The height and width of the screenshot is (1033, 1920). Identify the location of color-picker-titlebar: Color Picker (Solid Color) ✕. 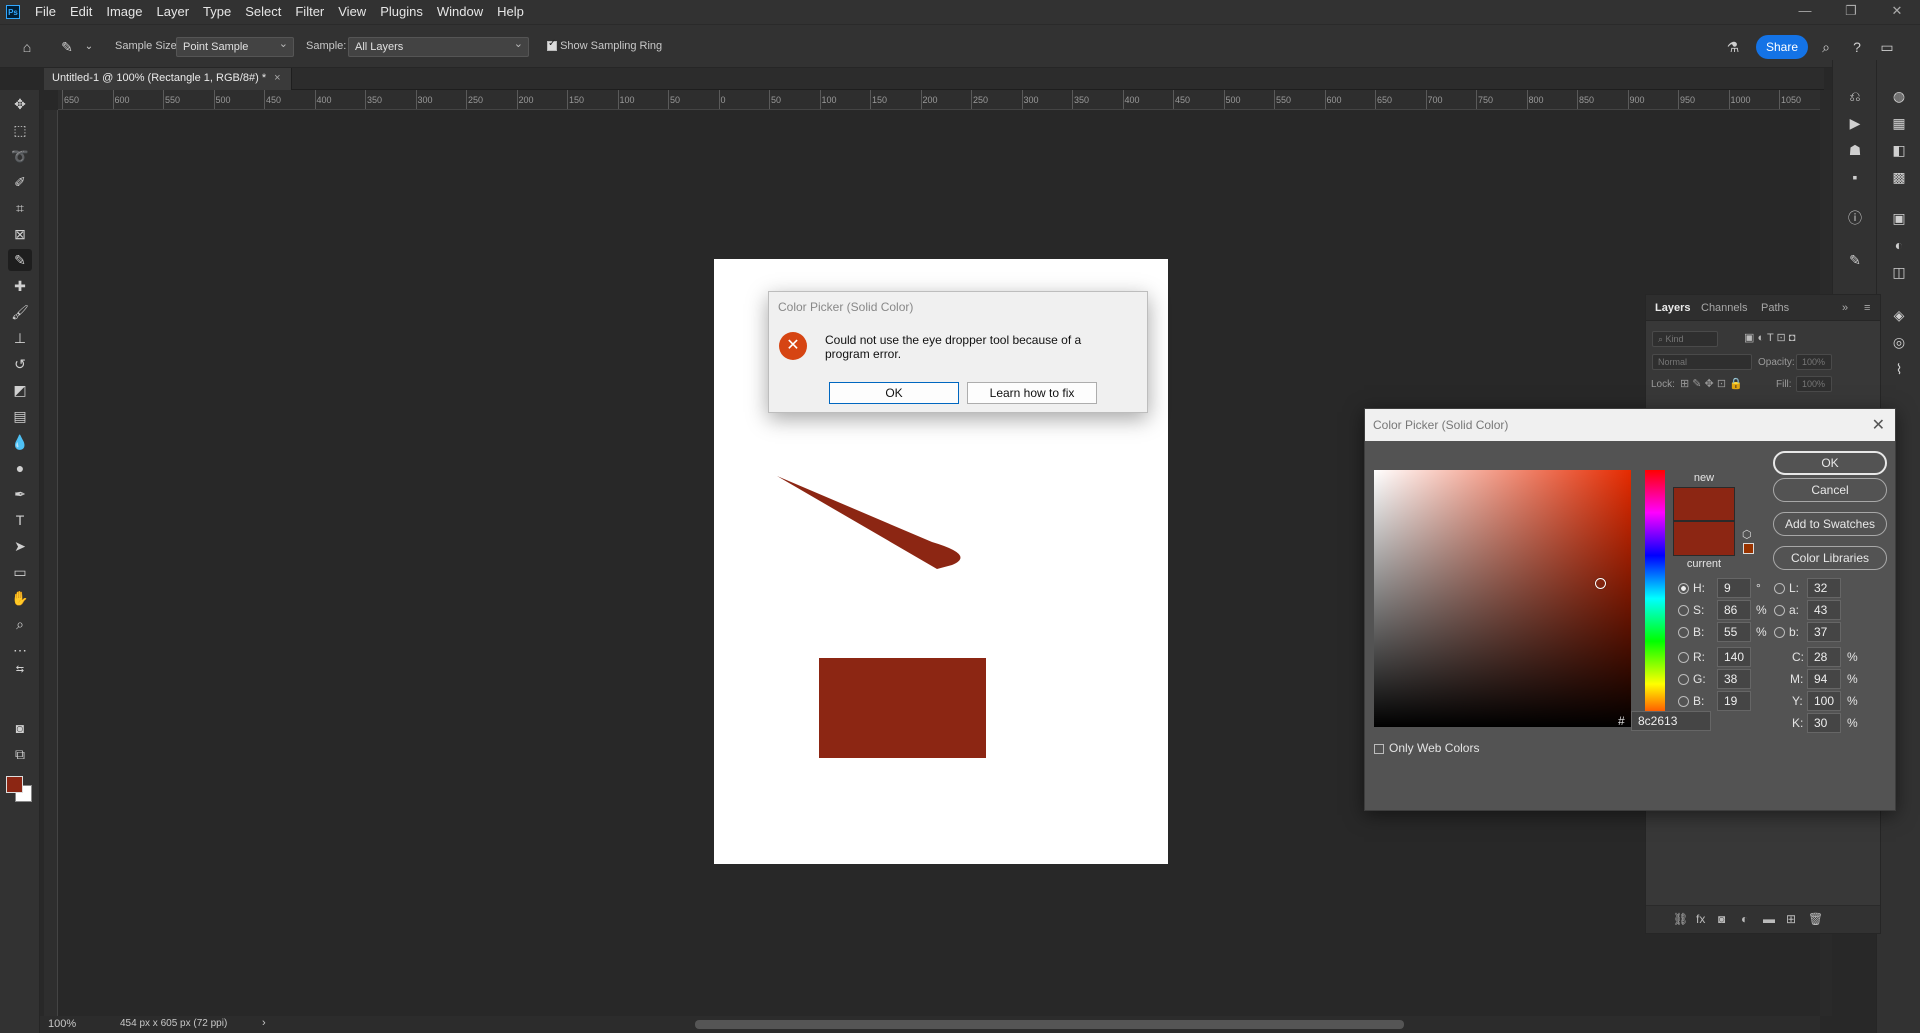
(1630, 425).